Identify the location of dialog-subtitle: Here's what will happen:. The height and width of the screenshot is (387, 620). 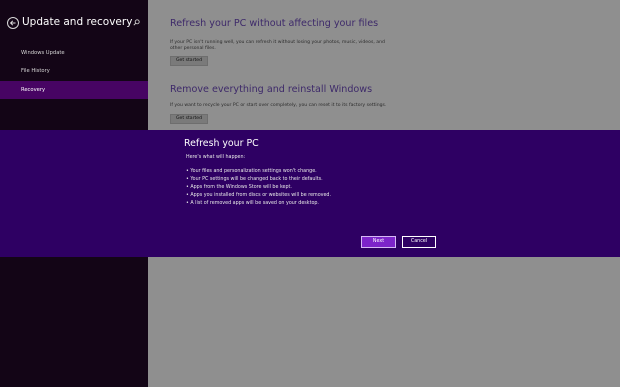
(216, 157).